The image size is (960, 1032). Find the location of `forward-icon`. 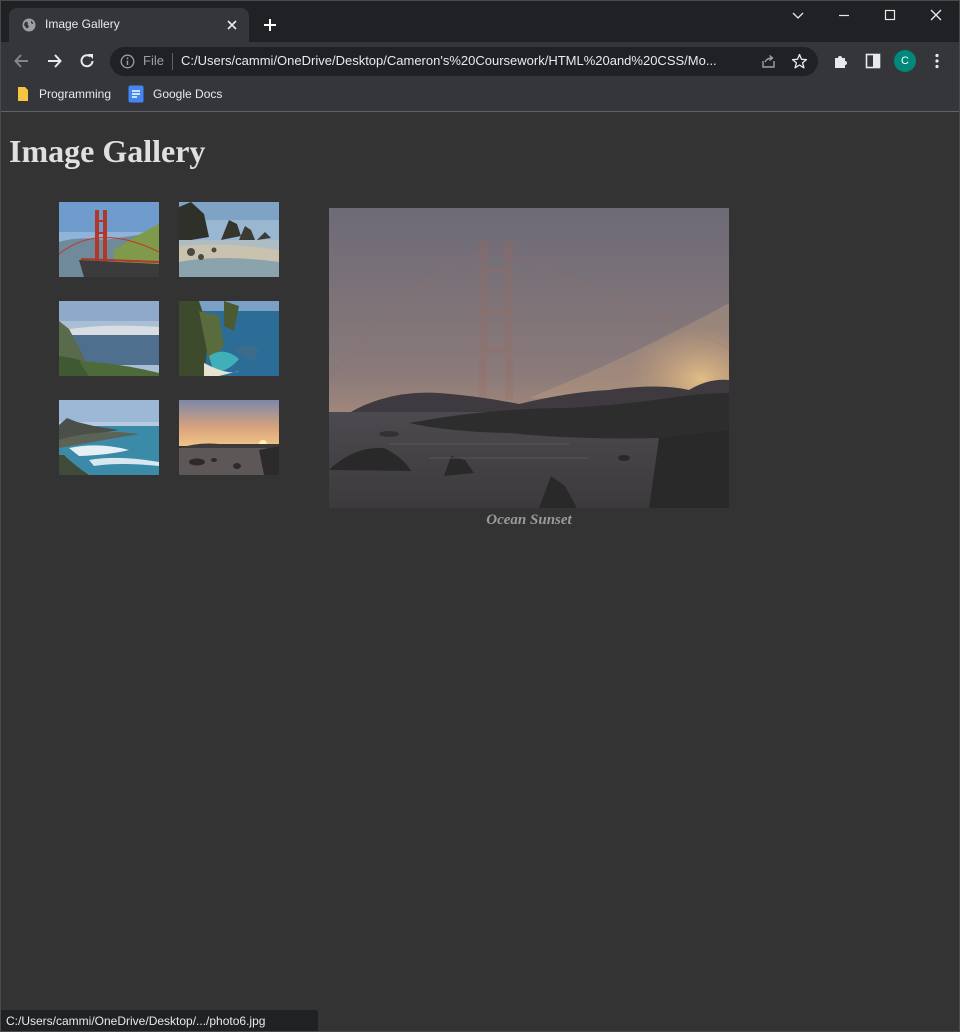

forward-icon is located at coordinates (54, 61).